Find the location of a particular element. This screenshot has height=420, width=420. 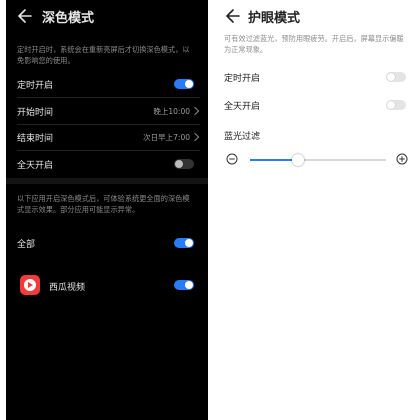

eye-comfort-header: 护眼模式 is located at coordinates (318, 16).